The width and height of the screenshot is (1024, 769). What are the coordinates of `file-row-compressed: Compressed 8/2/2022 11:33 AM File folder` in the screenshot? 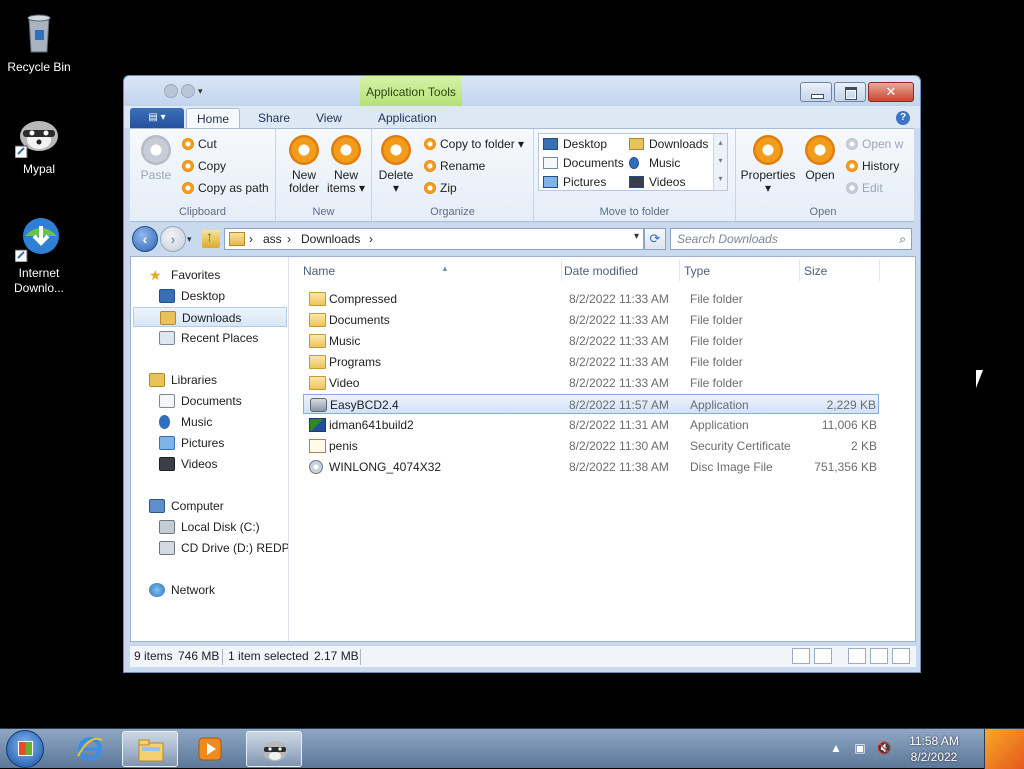 It's located at (591, 299).